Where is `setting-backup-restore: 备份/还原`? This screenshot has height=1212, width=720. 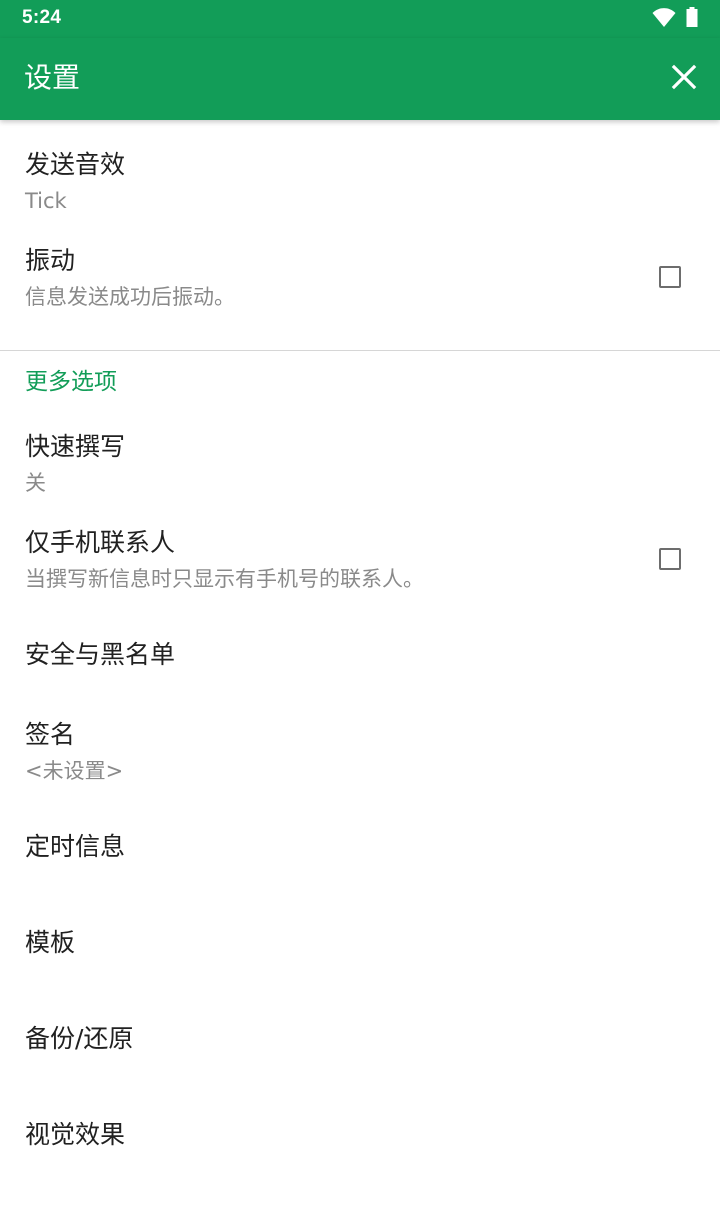 setting-backup-restore: 备份/还原 is located at coordinates (360, 1040).